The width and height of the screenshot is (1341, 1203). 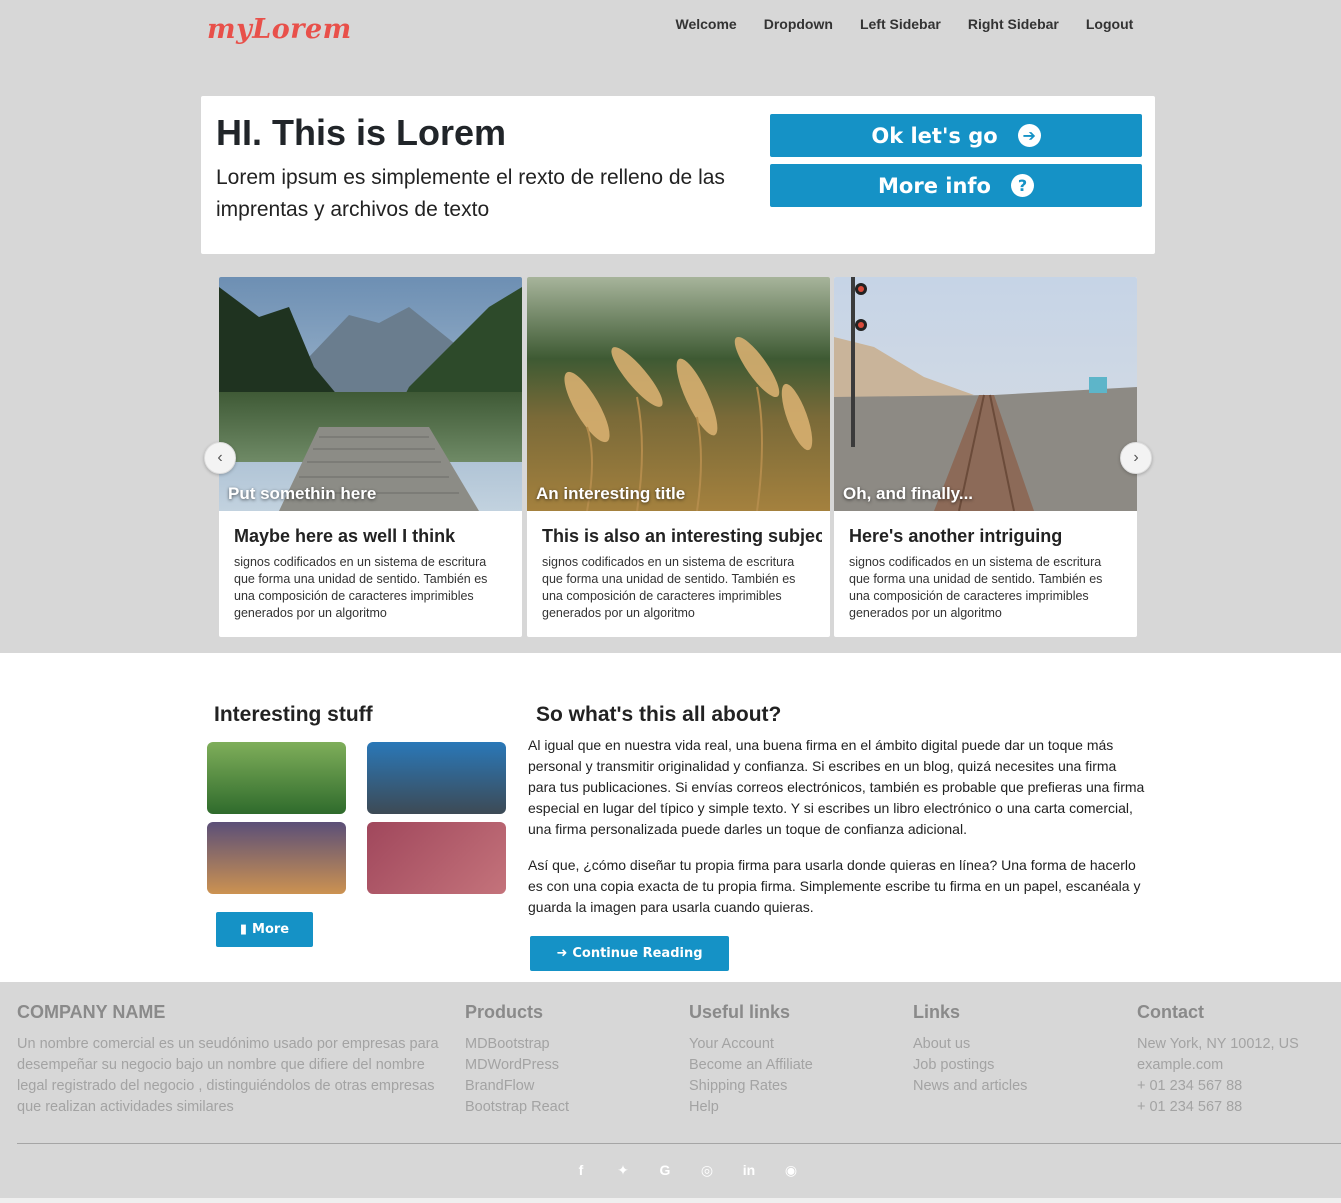 What do you see at coordinates (436, 778) in the screenshot?
I see `tile-blue` at bounding box center [436, 778].